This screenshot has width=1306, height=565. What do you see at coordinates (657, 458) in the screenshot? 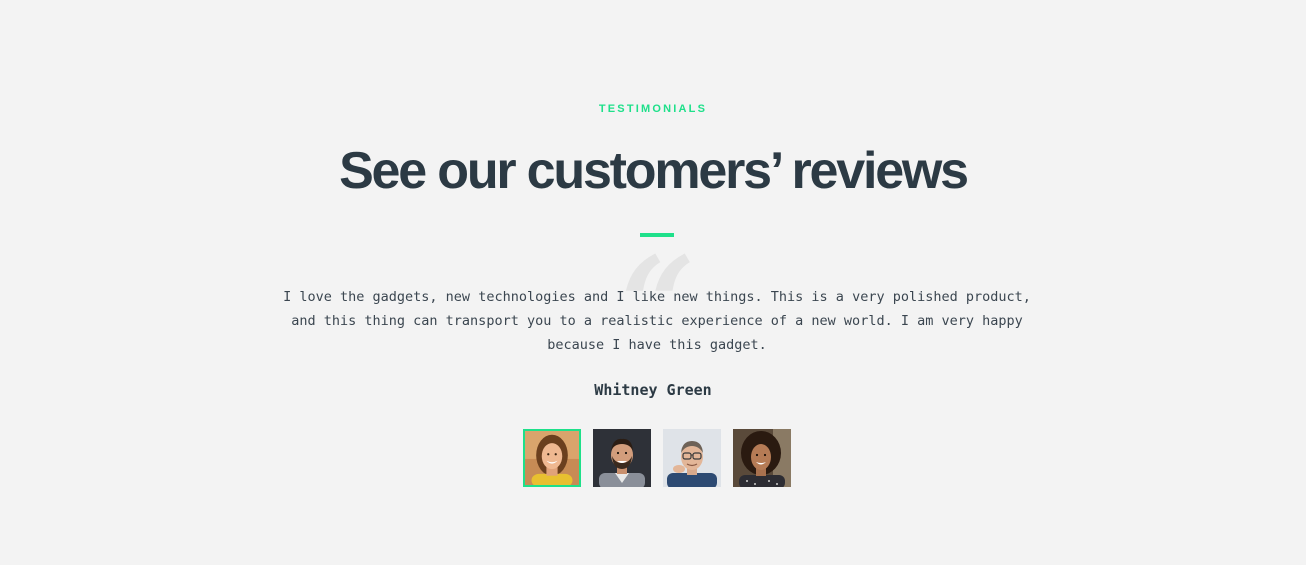
I see `avatar-selector` at bounding box center [657, 458].